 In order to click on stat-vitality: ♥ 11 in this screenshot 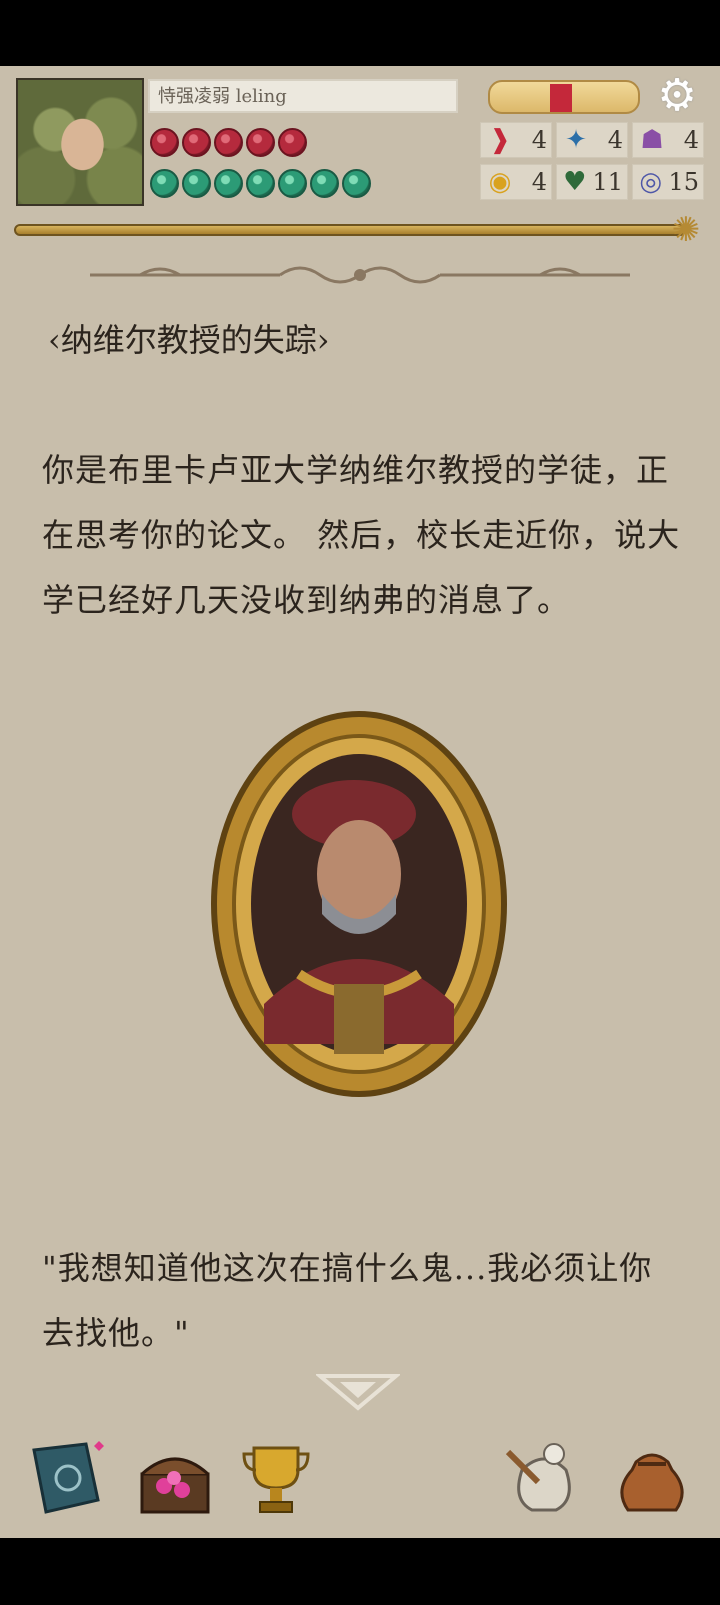, I will do `click(592, 182)`.